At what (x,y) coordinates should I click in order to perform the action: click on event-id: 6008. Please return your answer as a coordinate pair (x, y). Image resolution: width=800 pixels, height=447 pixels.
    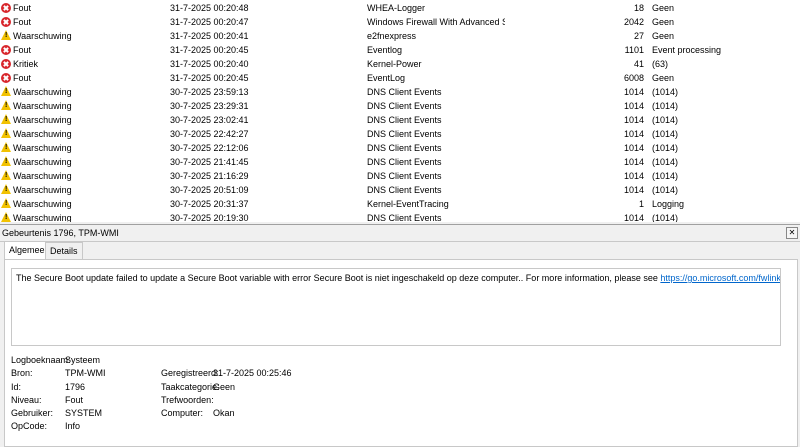
    Looking at the image, I should click on (633, 78).